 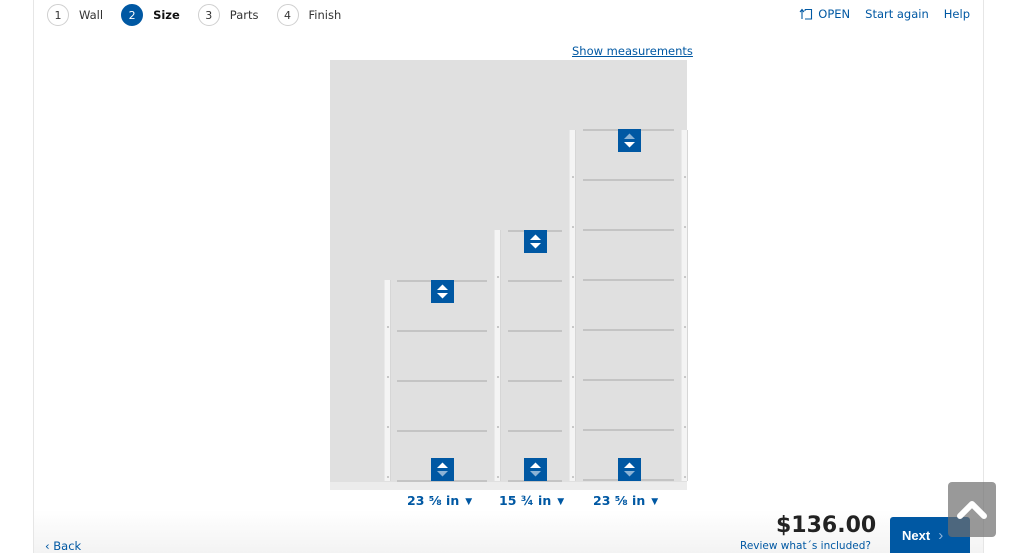 I want to click on step-progress: 1 Wall 2 Size 3 Parts 4 Finish, so click(x=203, y=15).